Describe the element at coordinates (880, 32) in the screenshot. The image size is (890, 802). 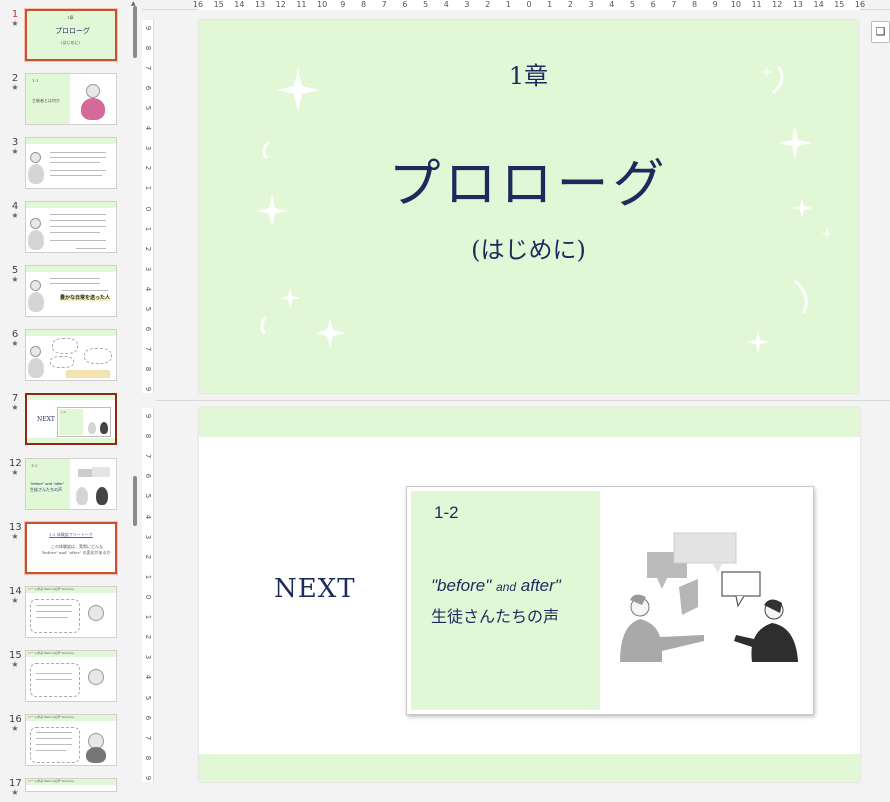
I see `bookmark-icon: ❏` at that location.